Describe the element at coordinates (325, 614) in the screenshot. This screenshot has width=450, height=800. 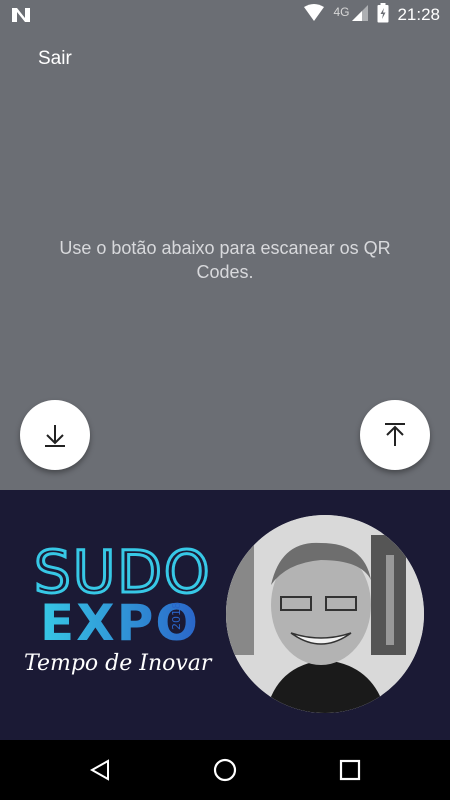
I see `speaker-photo` at that location.